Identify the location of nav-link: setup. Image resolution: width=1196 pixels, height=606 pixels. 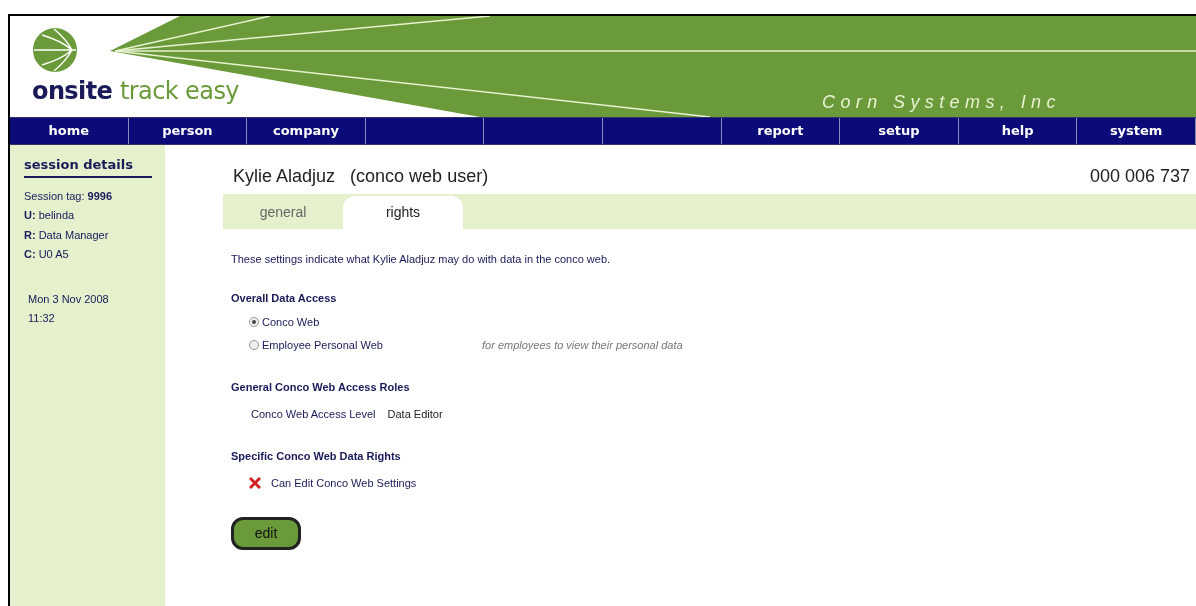
(899, 131).